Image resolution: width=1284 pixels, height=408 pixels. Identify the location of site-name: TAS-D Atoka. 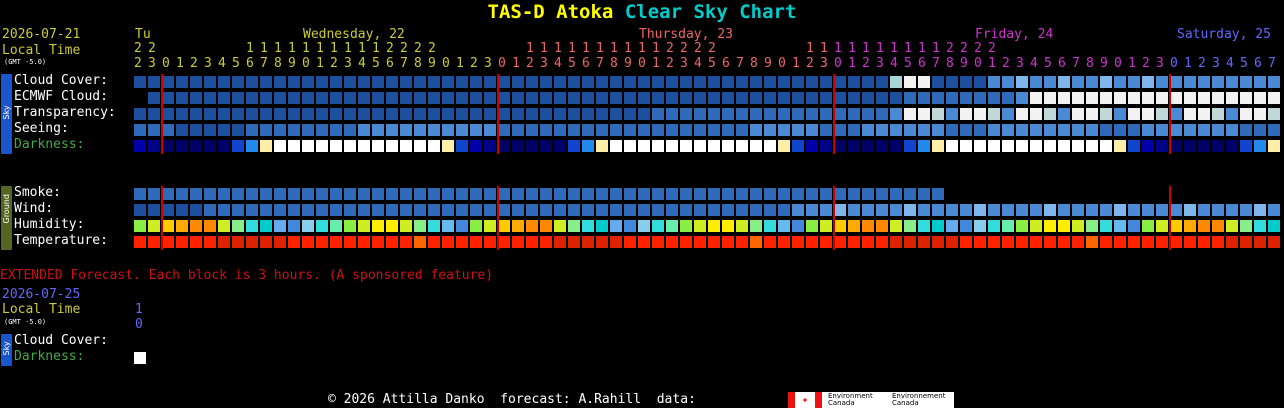
(550, 12).